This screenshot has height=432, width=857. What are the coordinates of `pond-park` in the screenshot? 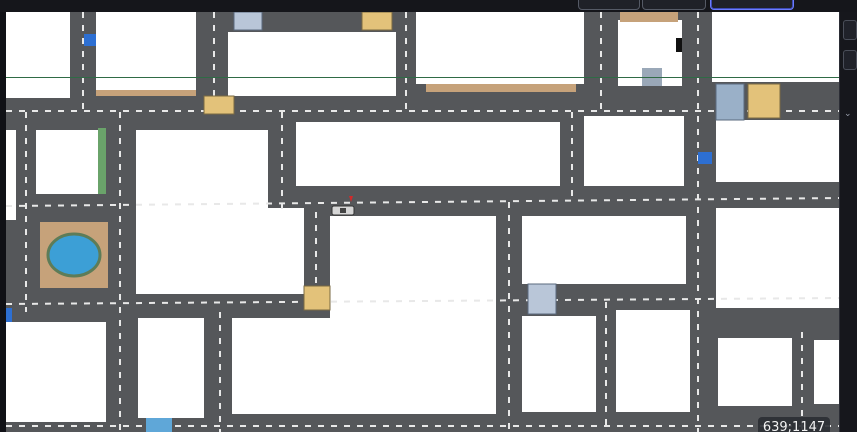 It's located at (74, 255).